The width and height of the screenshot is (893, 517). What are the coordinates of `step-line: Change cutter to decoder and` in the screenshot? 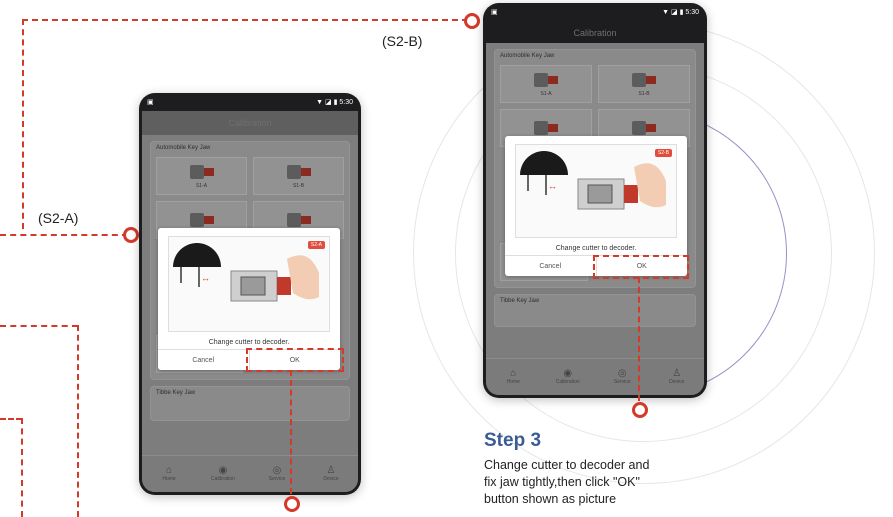 It's located at (567, 465).